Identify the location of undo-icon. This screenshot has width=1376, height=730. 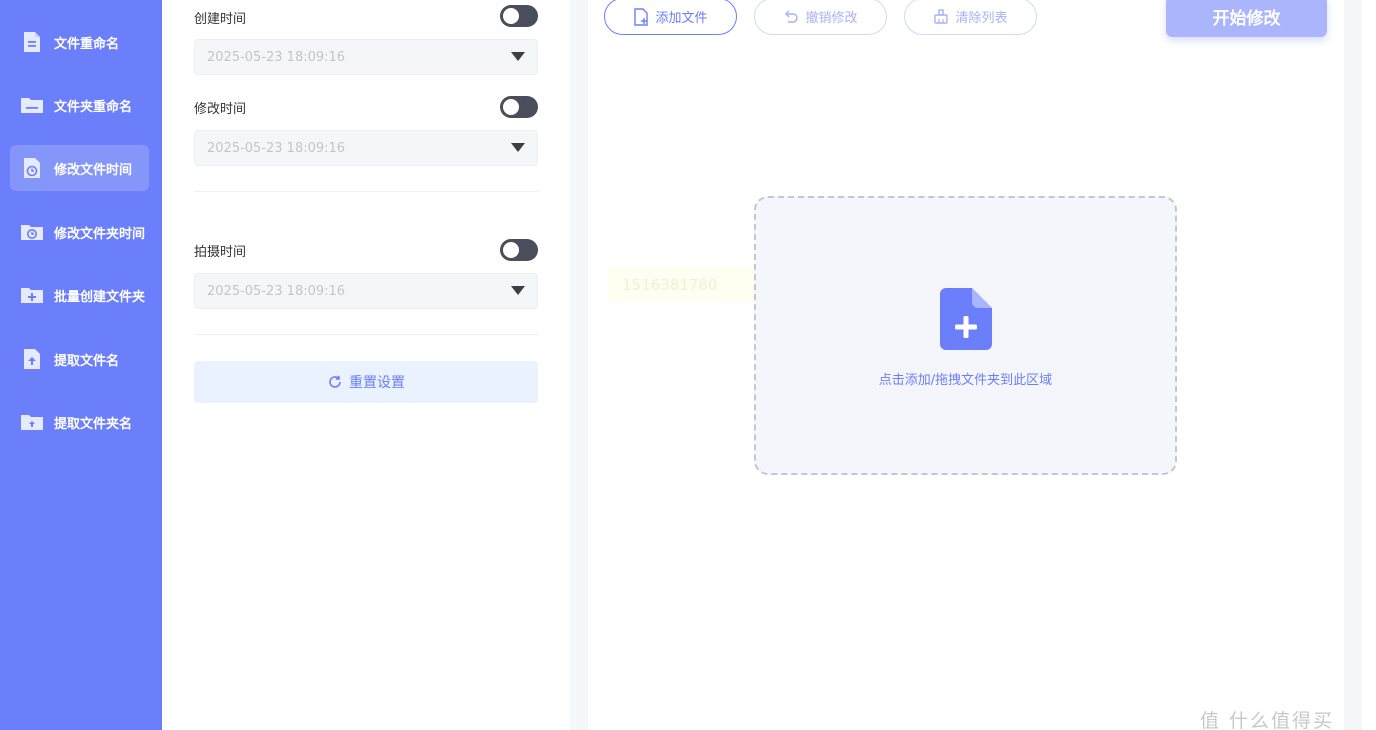
(792, 16).